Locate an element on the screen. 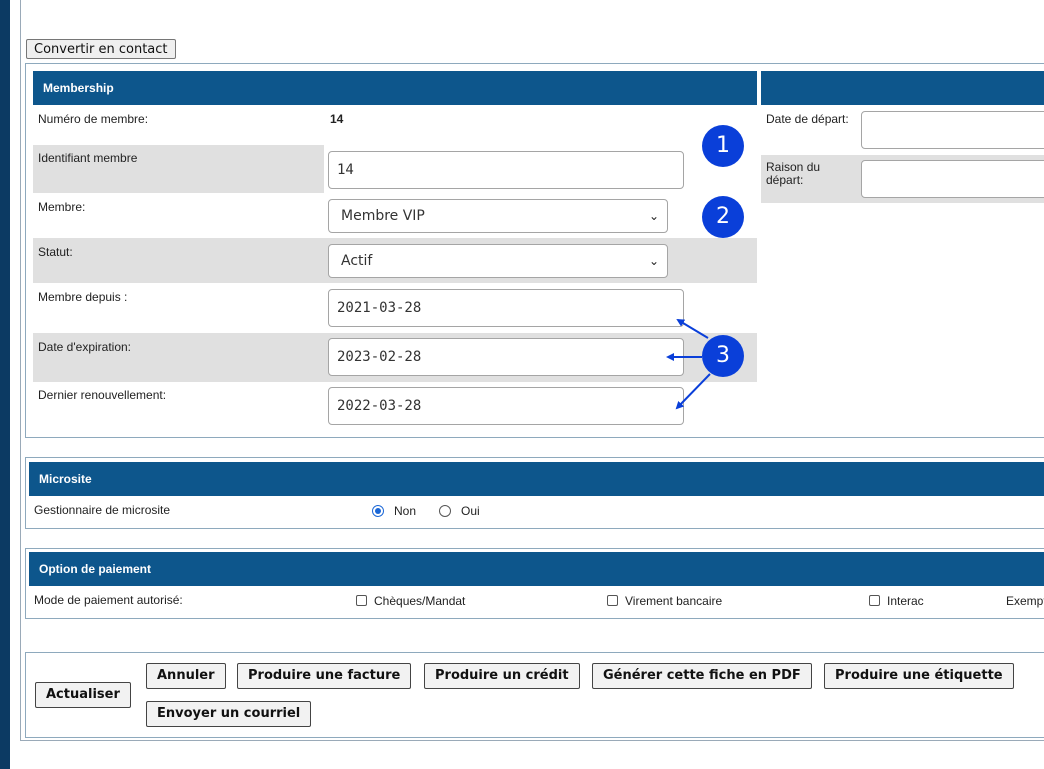 Image resolution: width=1044 pixels, height=769 pixels. payment-mode-label: Mode de paiement autorisé: is located at coordinates (108, 600).